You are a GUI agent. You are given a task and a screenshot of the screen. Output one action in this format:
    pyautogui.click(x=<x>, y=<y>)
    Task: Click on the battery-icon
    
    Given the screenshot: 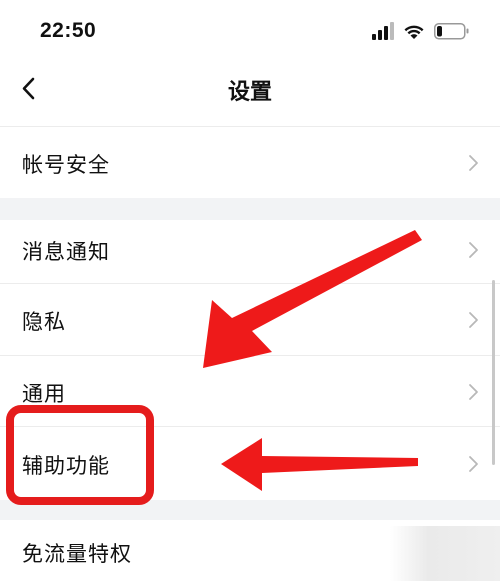 What is the action you would take?
    pyautogui.click(x=451, y=31)
    